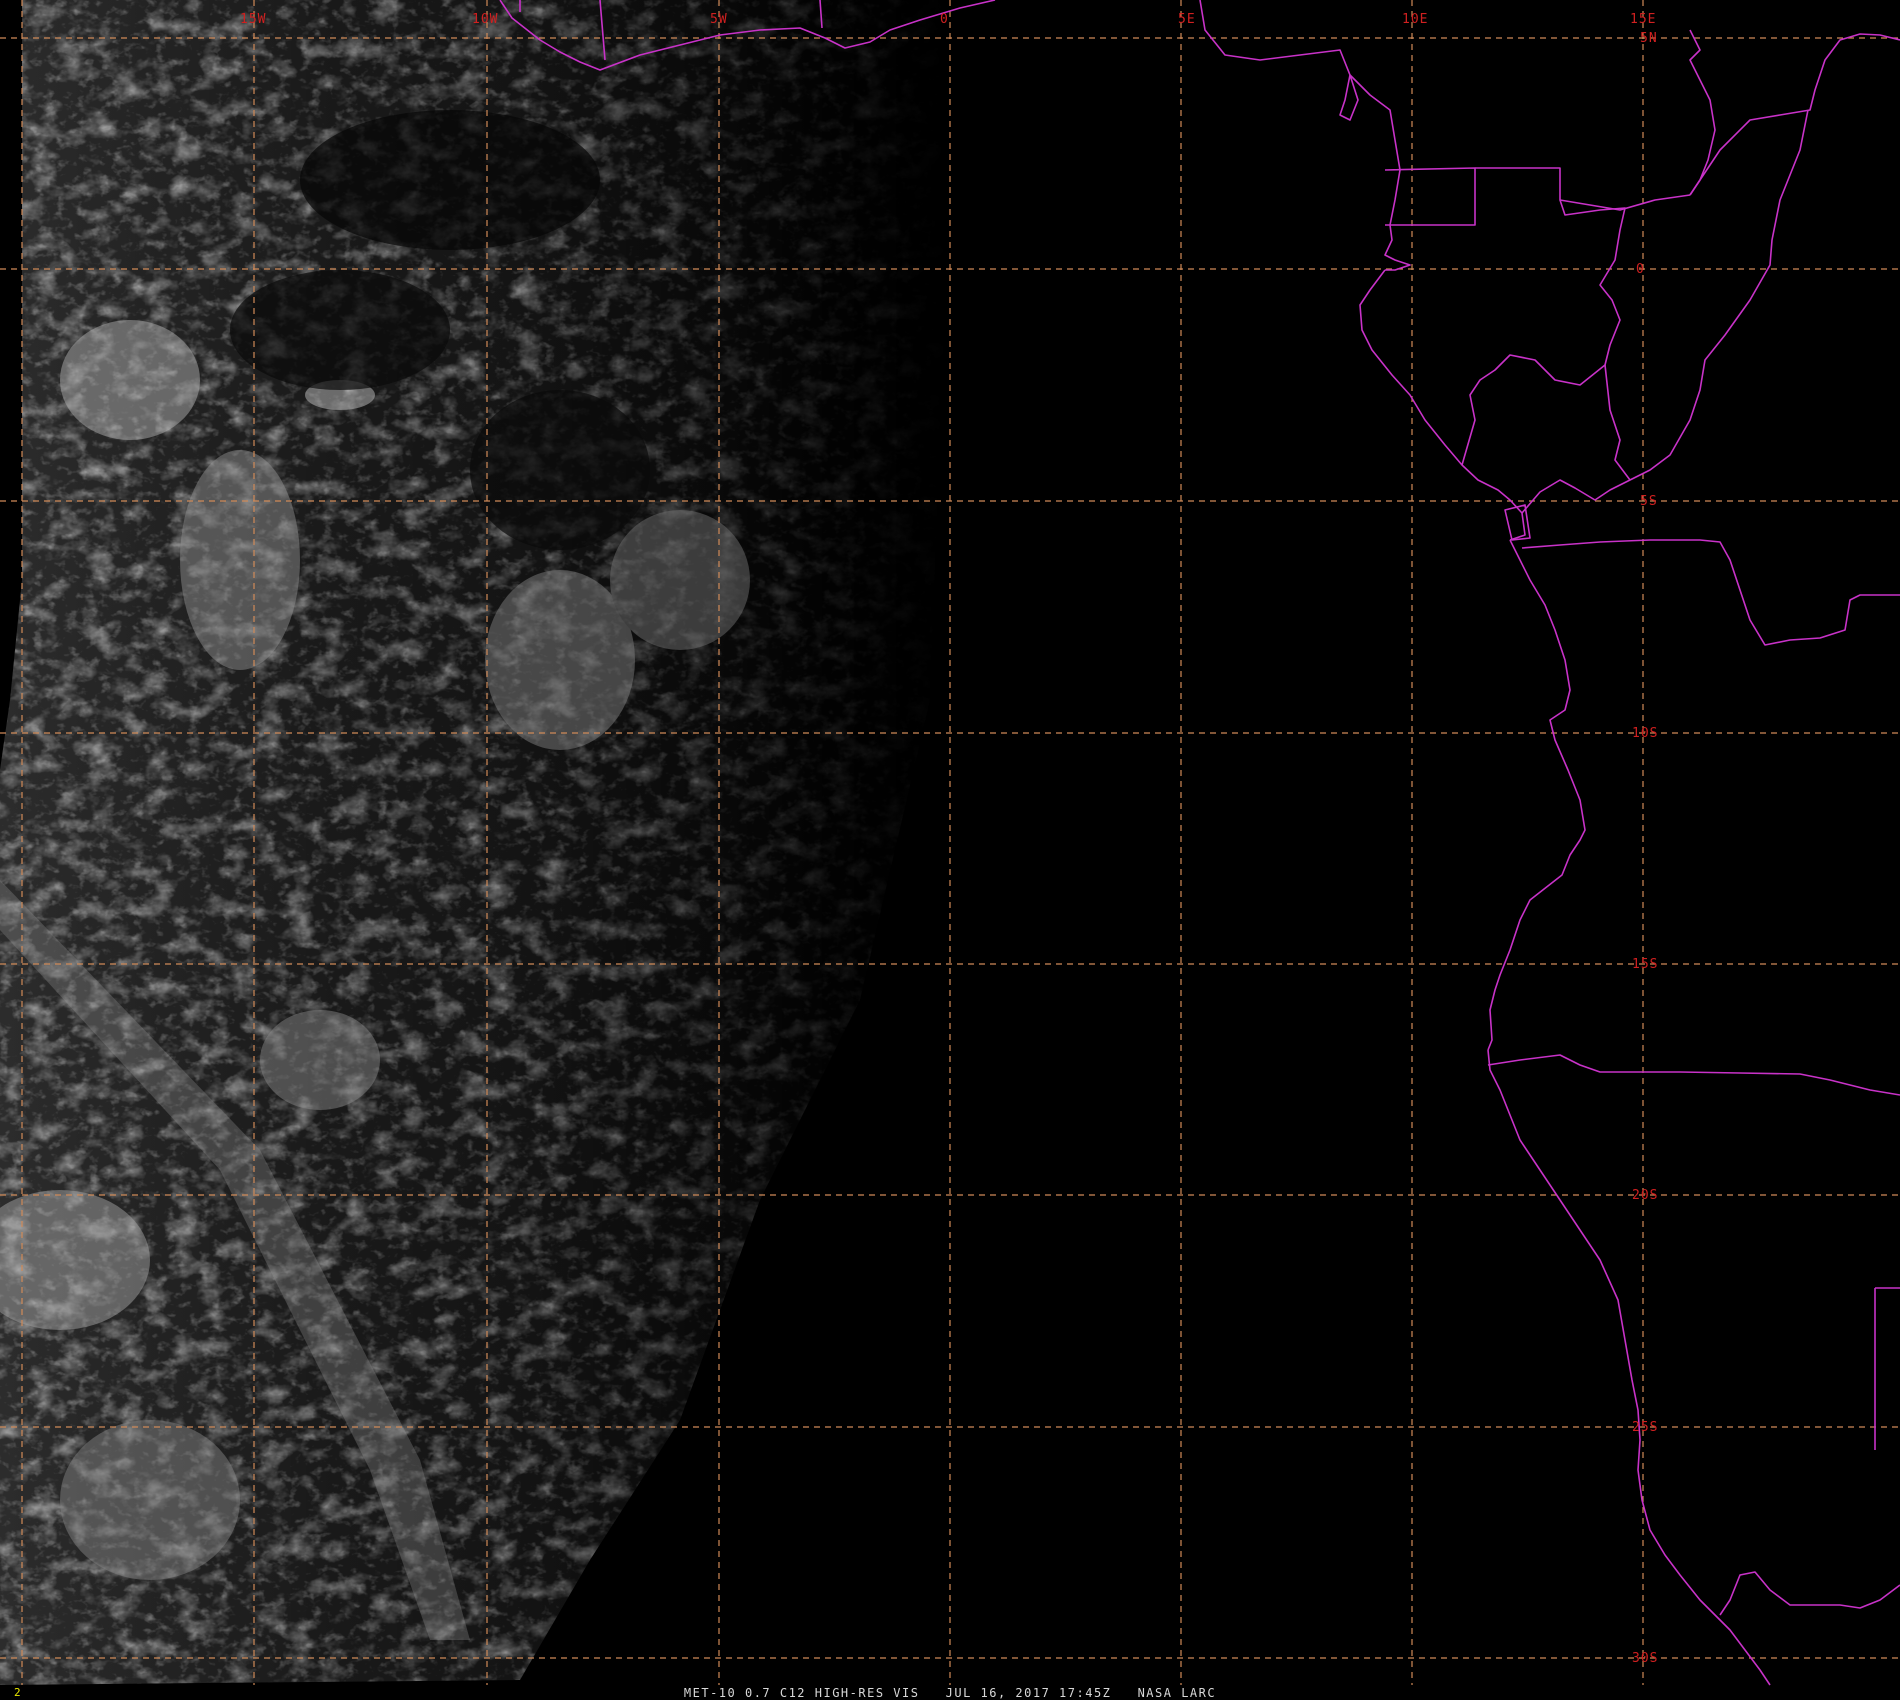 The height and width of the screenshot is (1700, 1900). I want to click on lon-label-15e: 15E, so click(1643, 19).